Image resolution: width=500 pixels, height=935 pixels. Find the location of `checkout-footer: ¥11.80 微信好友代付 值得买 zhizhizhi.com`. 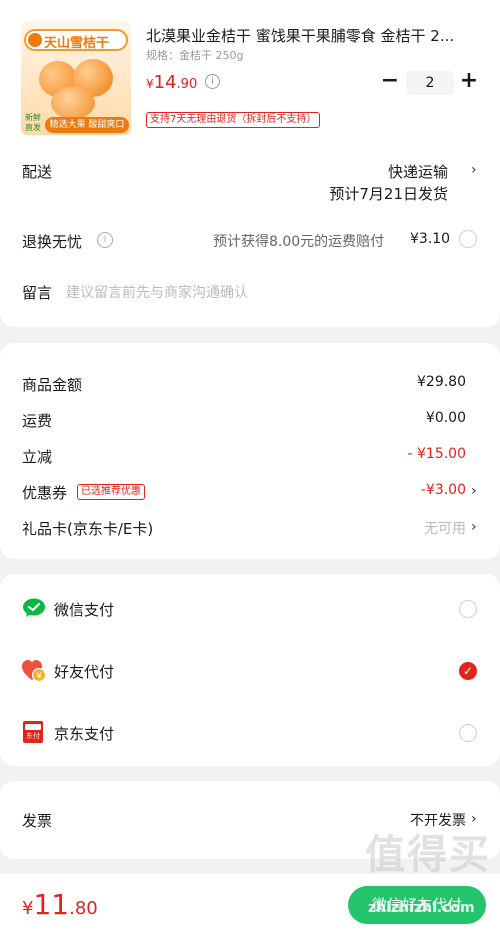

checkout-footer: ¥11.80 微信好友代付 值得买 zhizhizhi.com is located at coordinates (250, 883).